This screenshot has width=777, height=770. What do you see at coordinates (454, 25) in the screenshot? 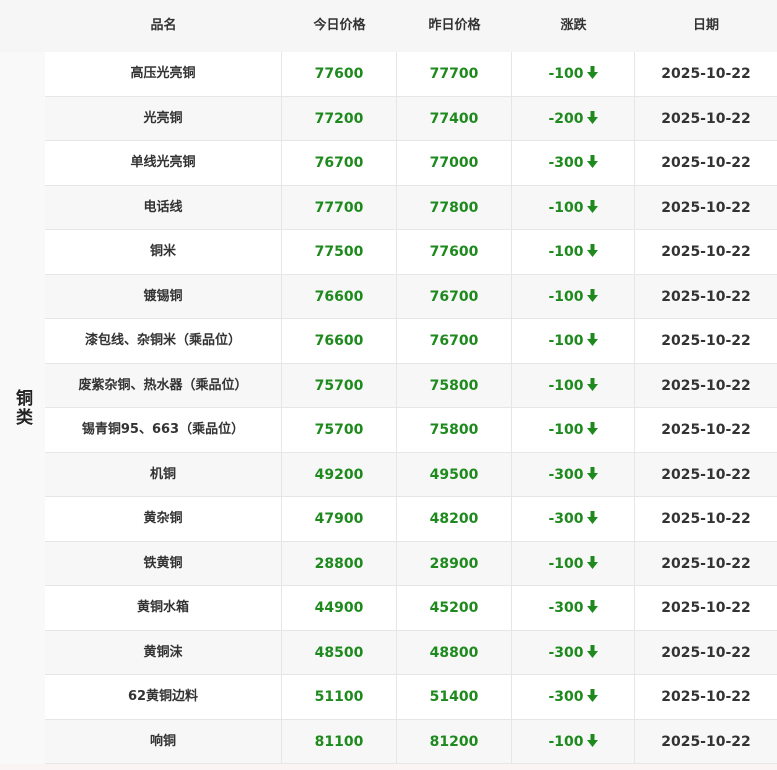
I see `header-yesterday-price: 昨日价格` at bounding box center [454, 25].